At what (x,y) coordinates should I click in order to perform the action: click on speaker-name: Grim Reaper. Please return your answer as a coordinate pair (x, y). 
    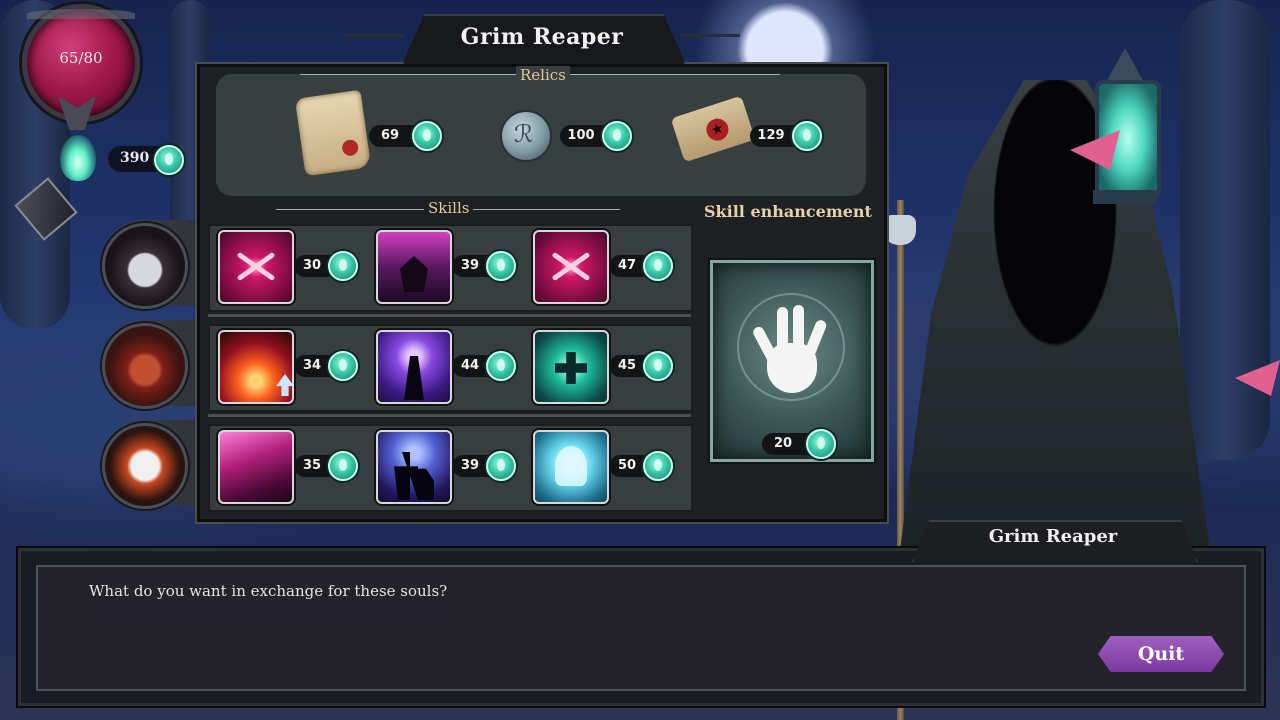
    Looking at the image, I should click on (1053, 536).